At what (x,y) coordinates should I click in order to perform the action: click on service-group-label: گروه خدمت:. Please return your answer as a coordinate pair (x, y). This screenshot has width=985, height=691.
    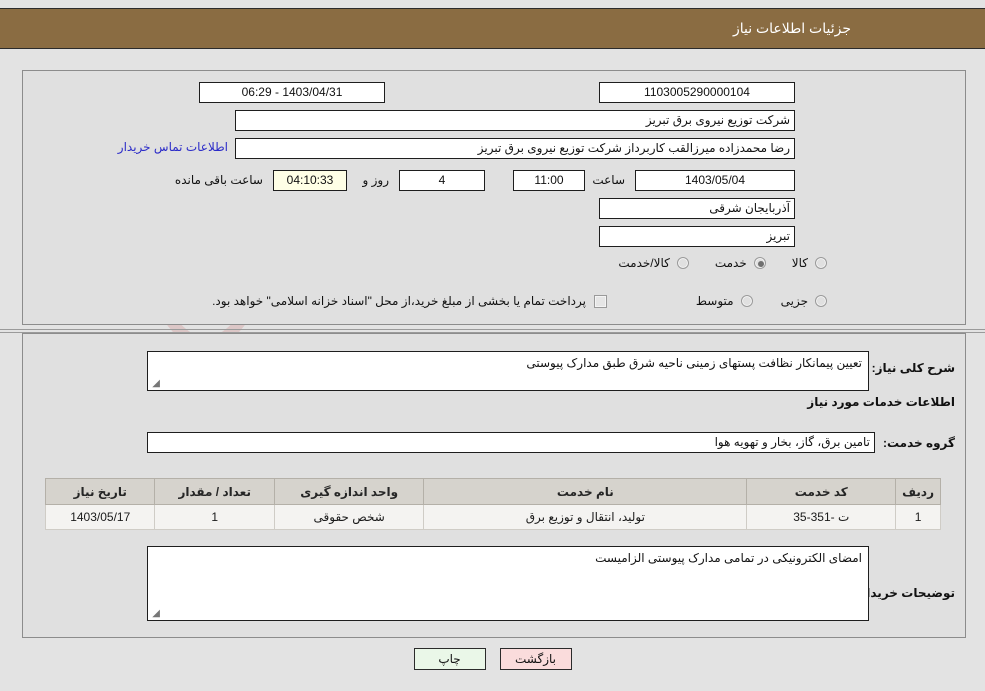
    Looking at the image, I should click on (918, 443).